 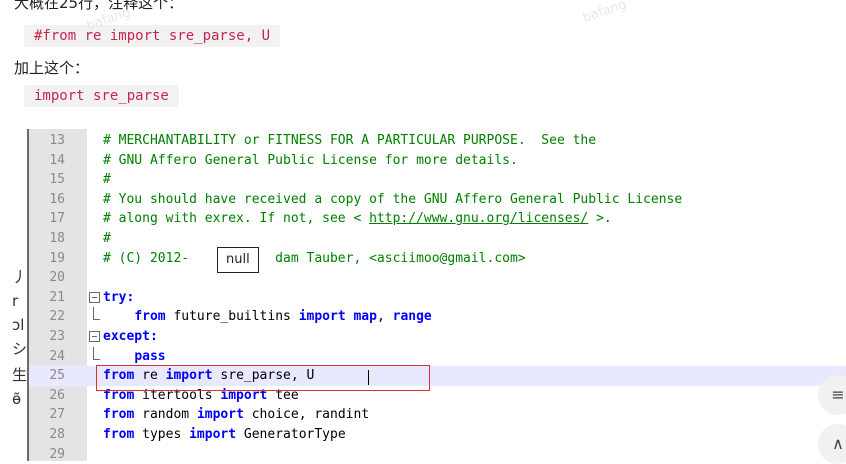 I want to click on line-number: 20, so click(x=57, y=278).